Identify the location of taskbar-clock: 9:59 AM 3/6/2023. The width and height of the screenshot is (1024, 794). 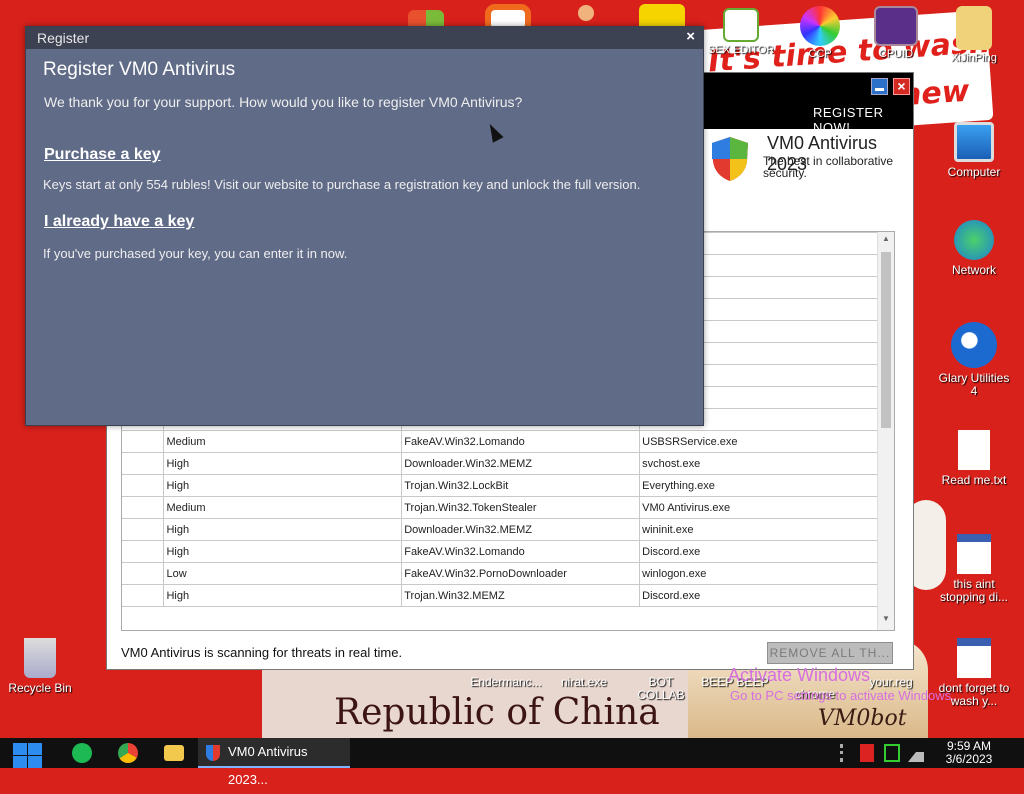
(969, 753).